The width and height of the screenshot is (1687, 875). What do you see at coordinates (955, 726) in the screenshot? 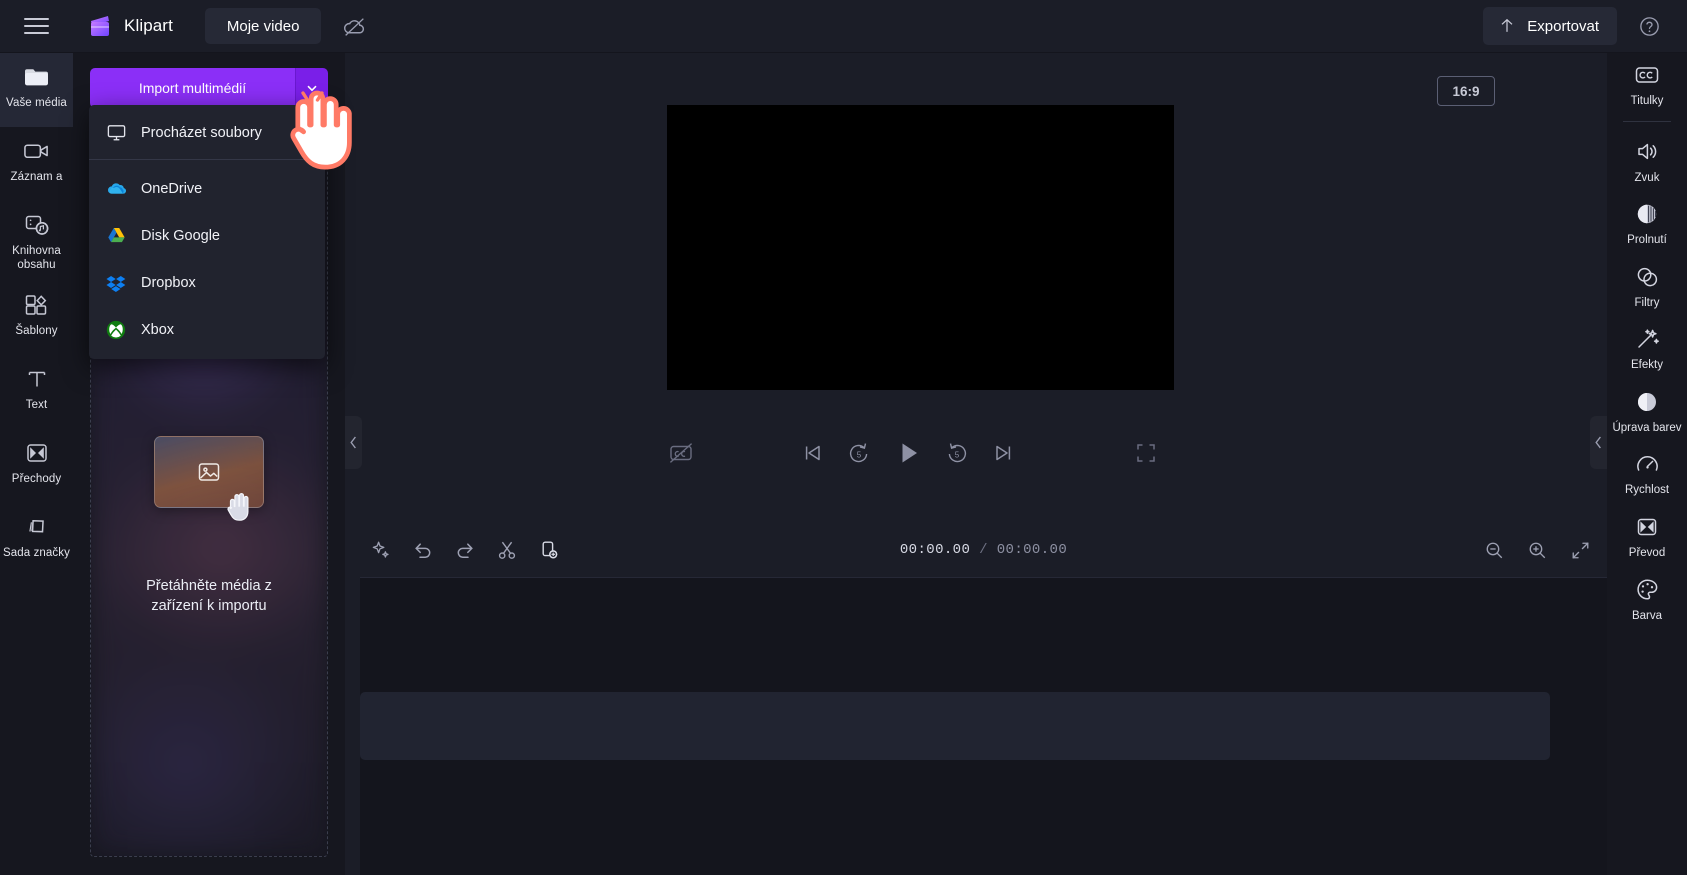
I see `timeline-track` at bounding box center [955, 726].